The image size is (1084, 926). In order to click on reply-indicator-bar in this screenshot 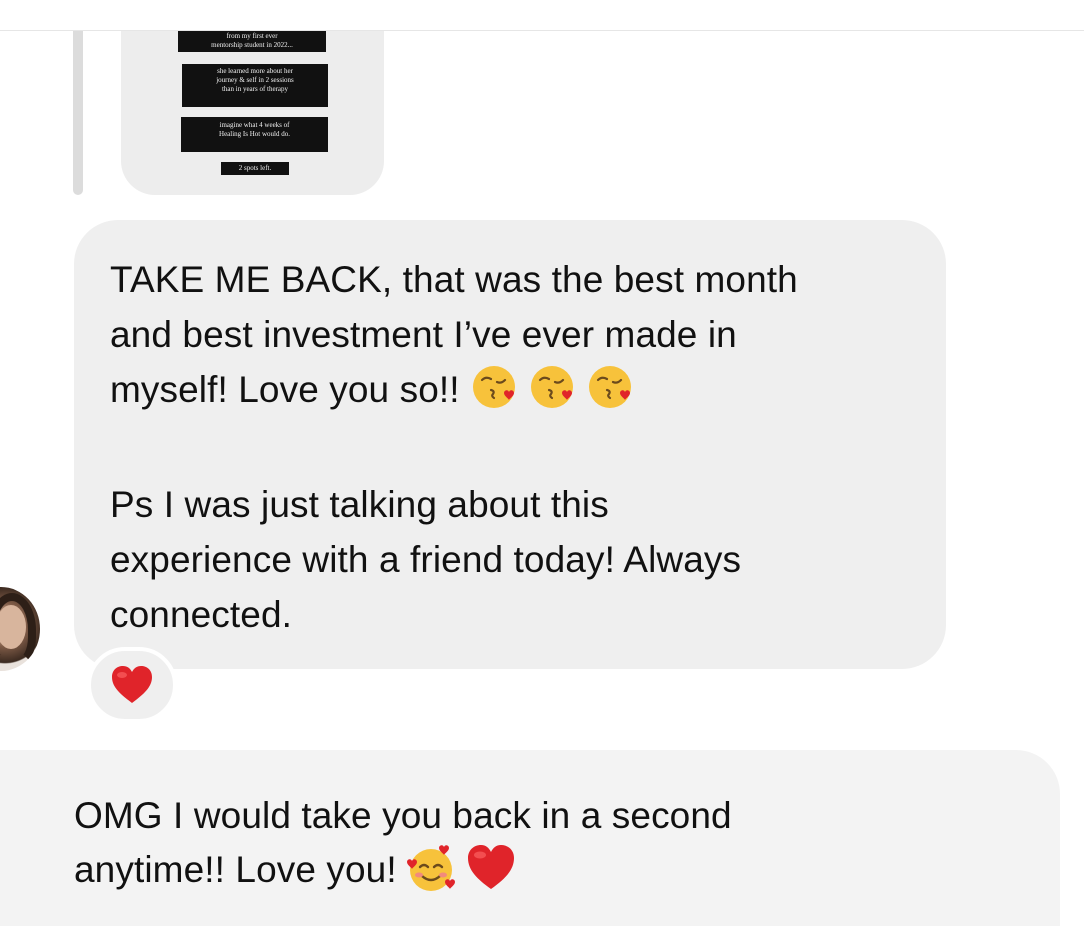, I will do `click(78, 113)`.